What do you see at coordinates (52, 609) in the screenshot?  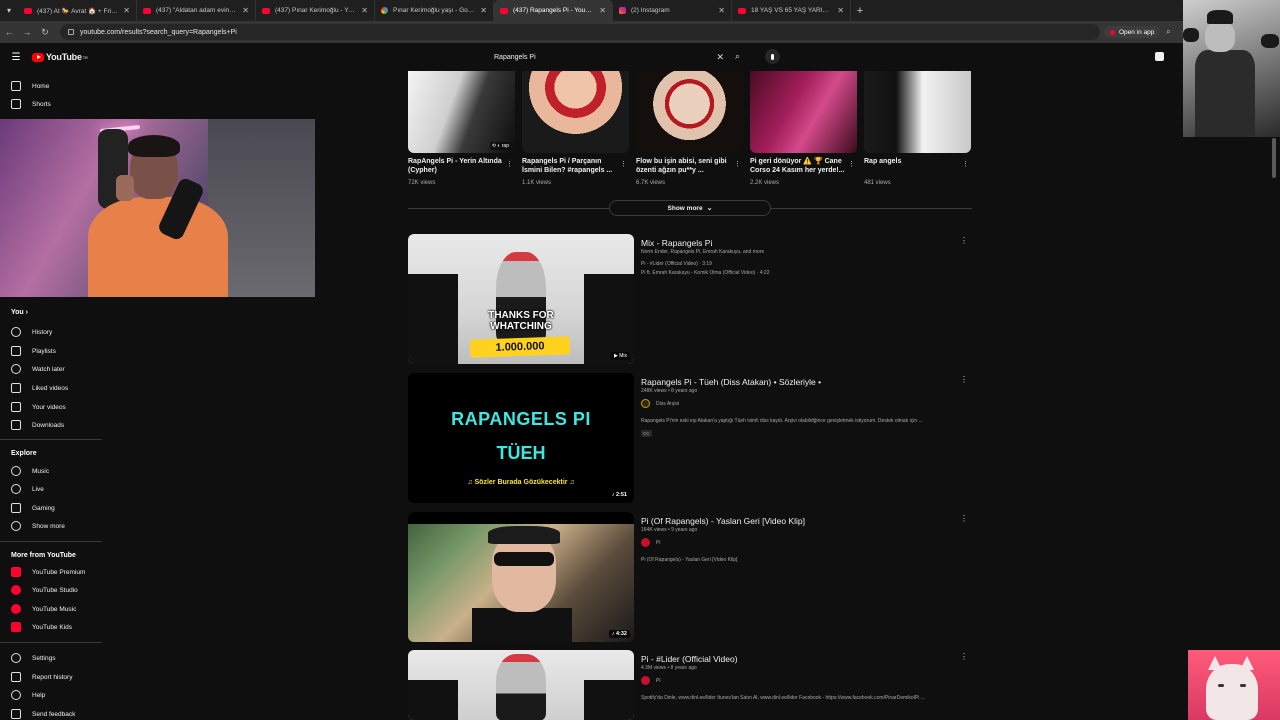 I see `sidebar-item-youtube-music: YouTube Music` at bounding box center [52, 609].